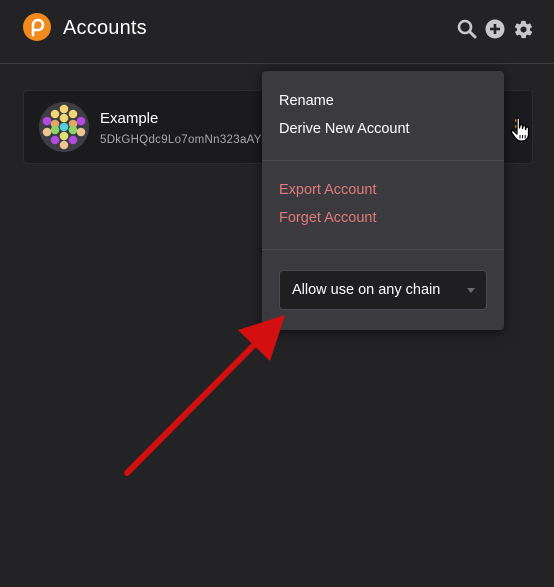  I want to click on settings-gear-icon, so click(523, 29).